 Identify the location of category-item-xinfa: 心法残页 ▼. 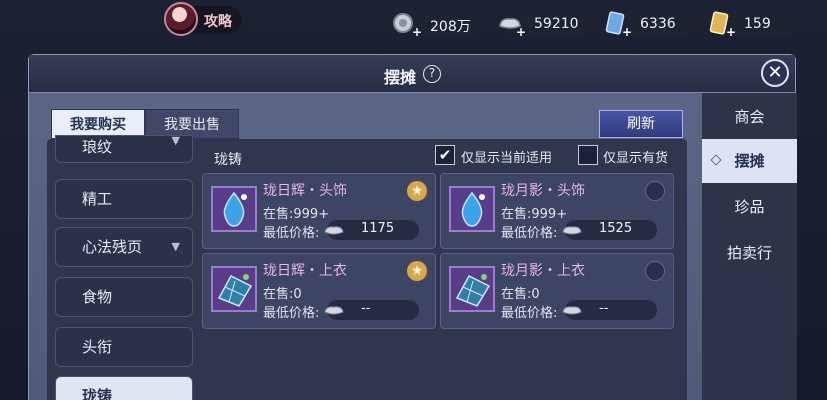
(124, 247).